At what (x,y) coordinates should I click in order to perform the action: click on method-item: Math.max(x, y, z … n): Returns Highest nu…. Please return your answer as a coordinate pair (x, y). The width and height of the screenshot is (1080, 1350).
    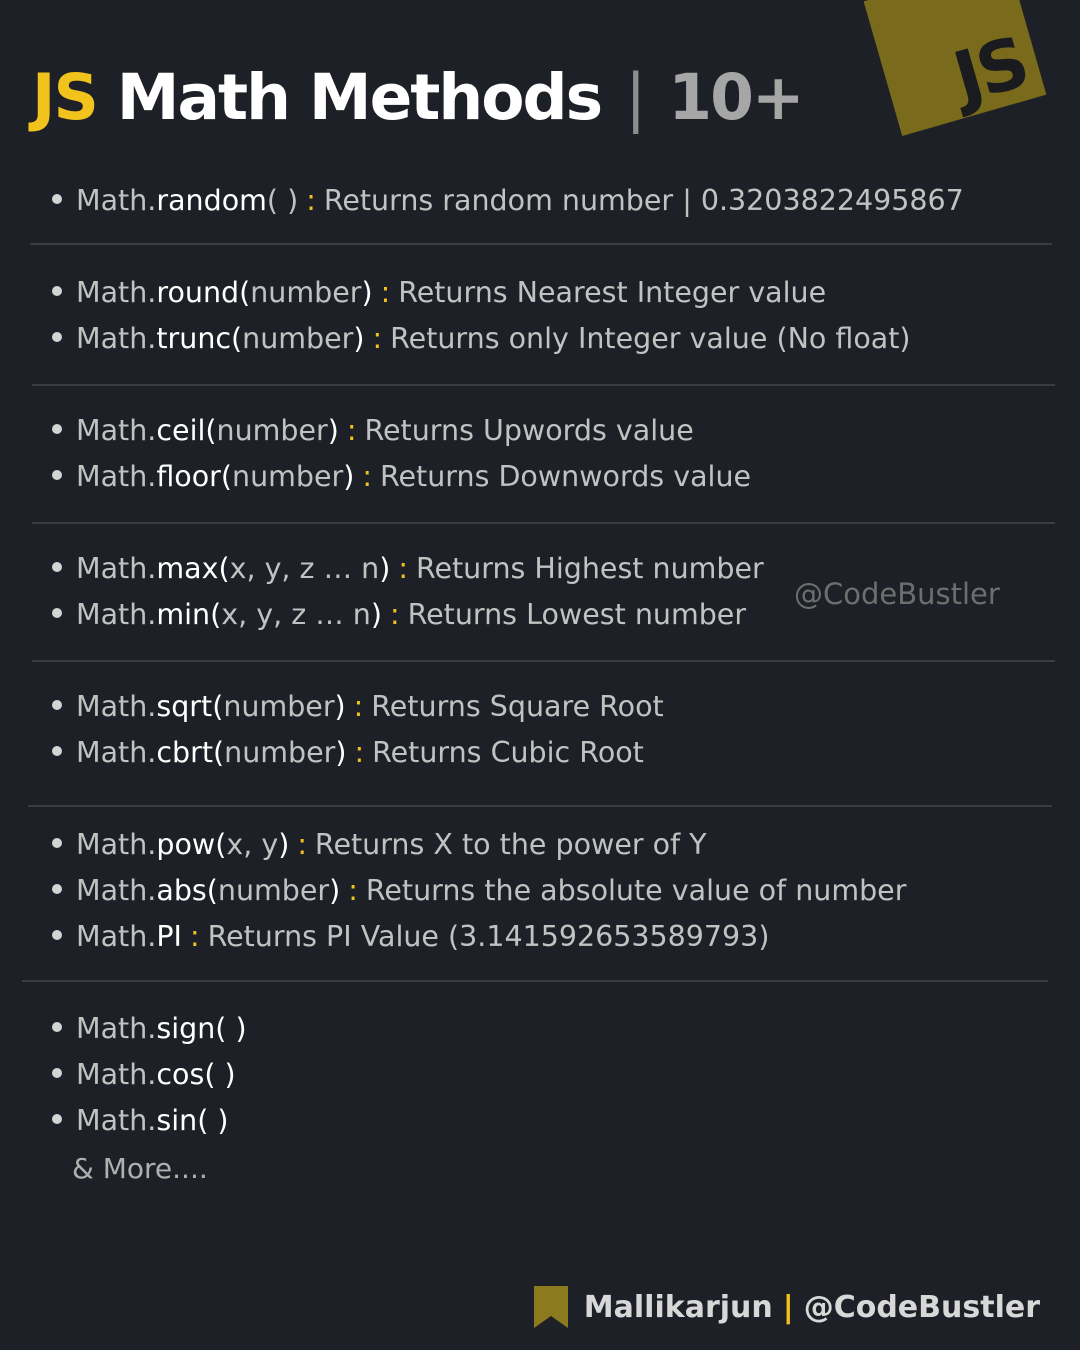
    Looking at the image, I should click on (408, 569).